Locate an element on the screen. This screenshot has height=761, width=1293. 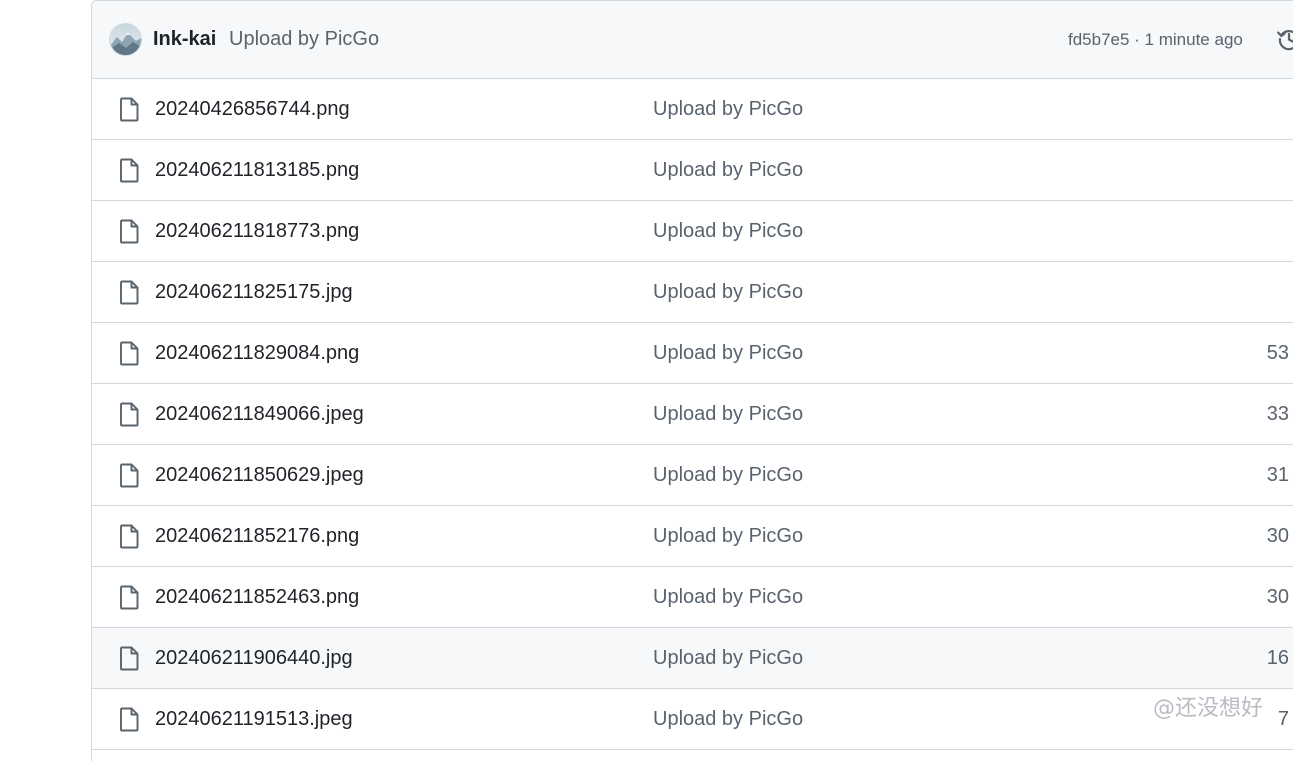
file-commit-age: 31 is located at coordinates (1277, 475).